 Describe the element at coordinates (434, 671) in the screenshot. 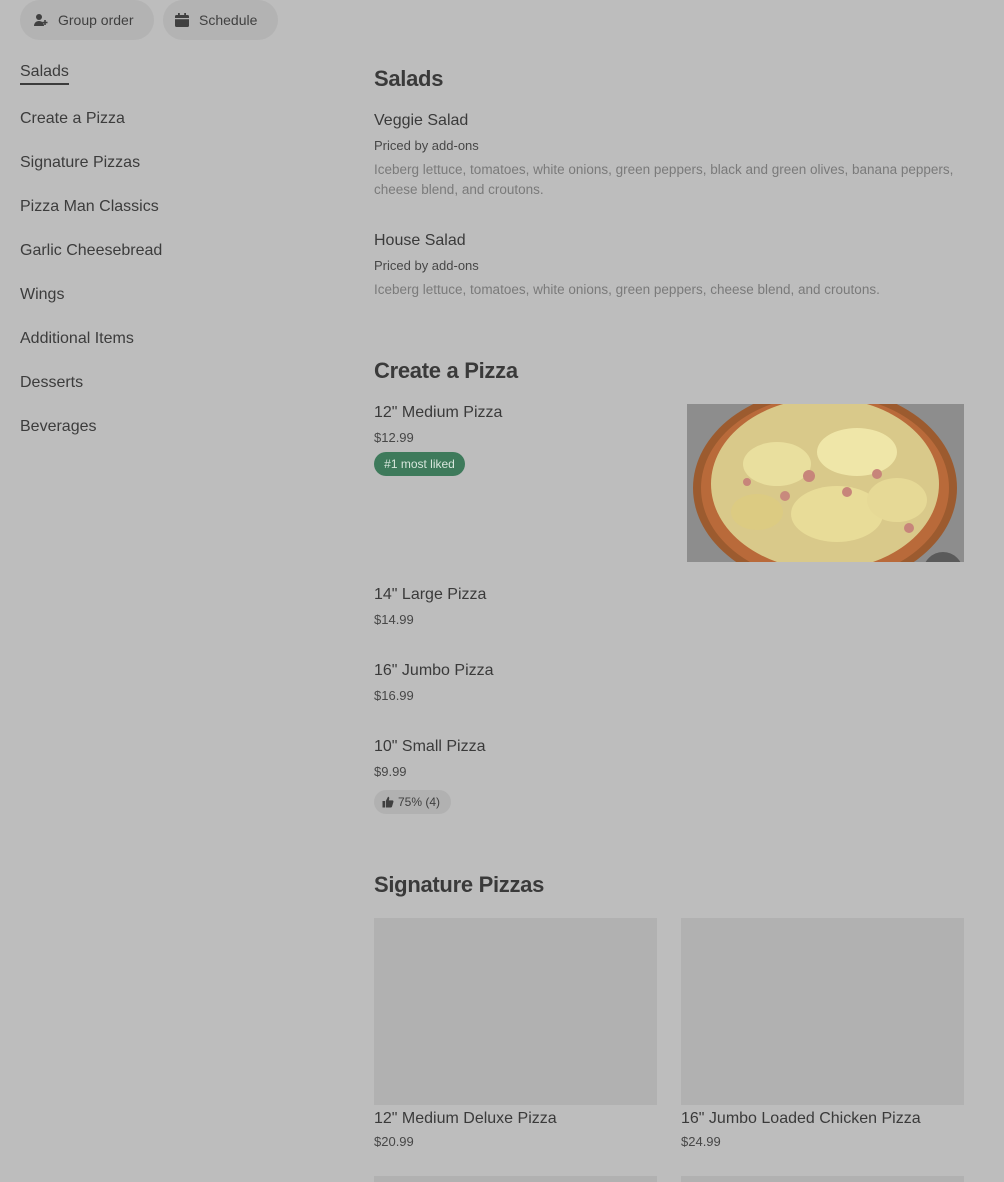

I see `item-name: 16" Jumbo Pizza` at that location.